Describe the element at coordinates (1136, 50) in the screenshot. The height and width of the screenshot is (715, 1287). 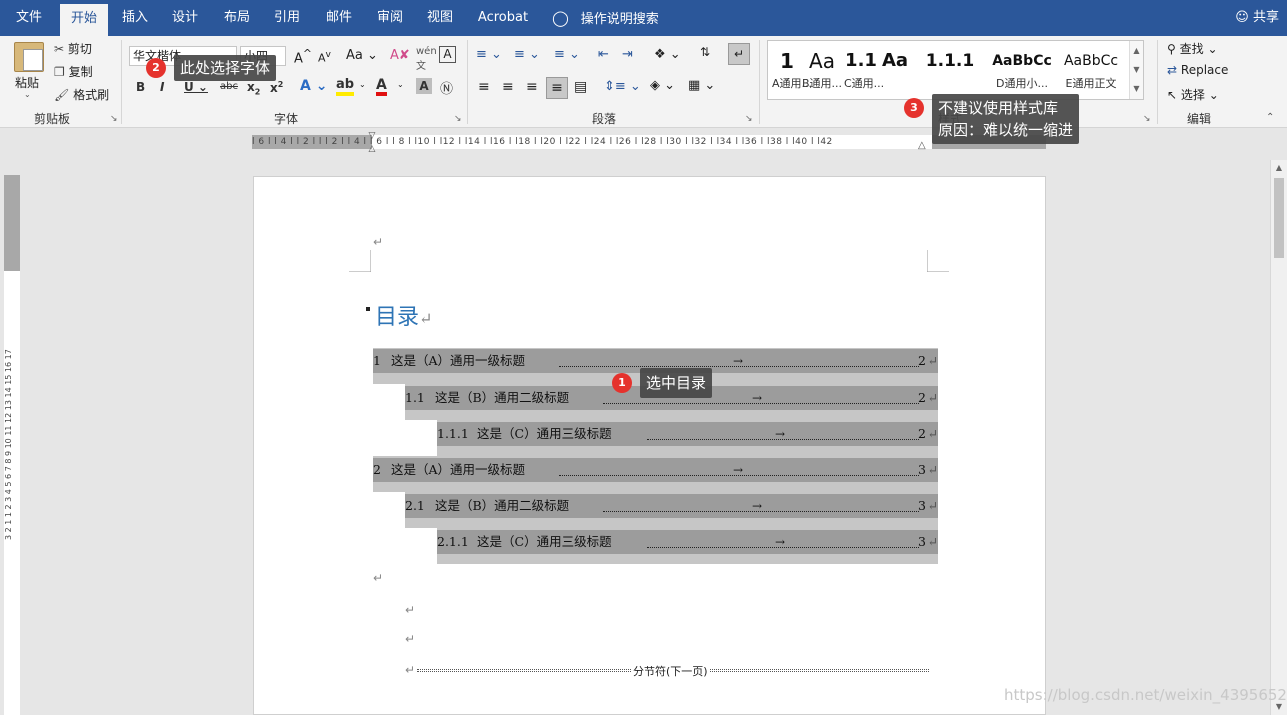
I see `chevron-up-icon: ▲` at that location.